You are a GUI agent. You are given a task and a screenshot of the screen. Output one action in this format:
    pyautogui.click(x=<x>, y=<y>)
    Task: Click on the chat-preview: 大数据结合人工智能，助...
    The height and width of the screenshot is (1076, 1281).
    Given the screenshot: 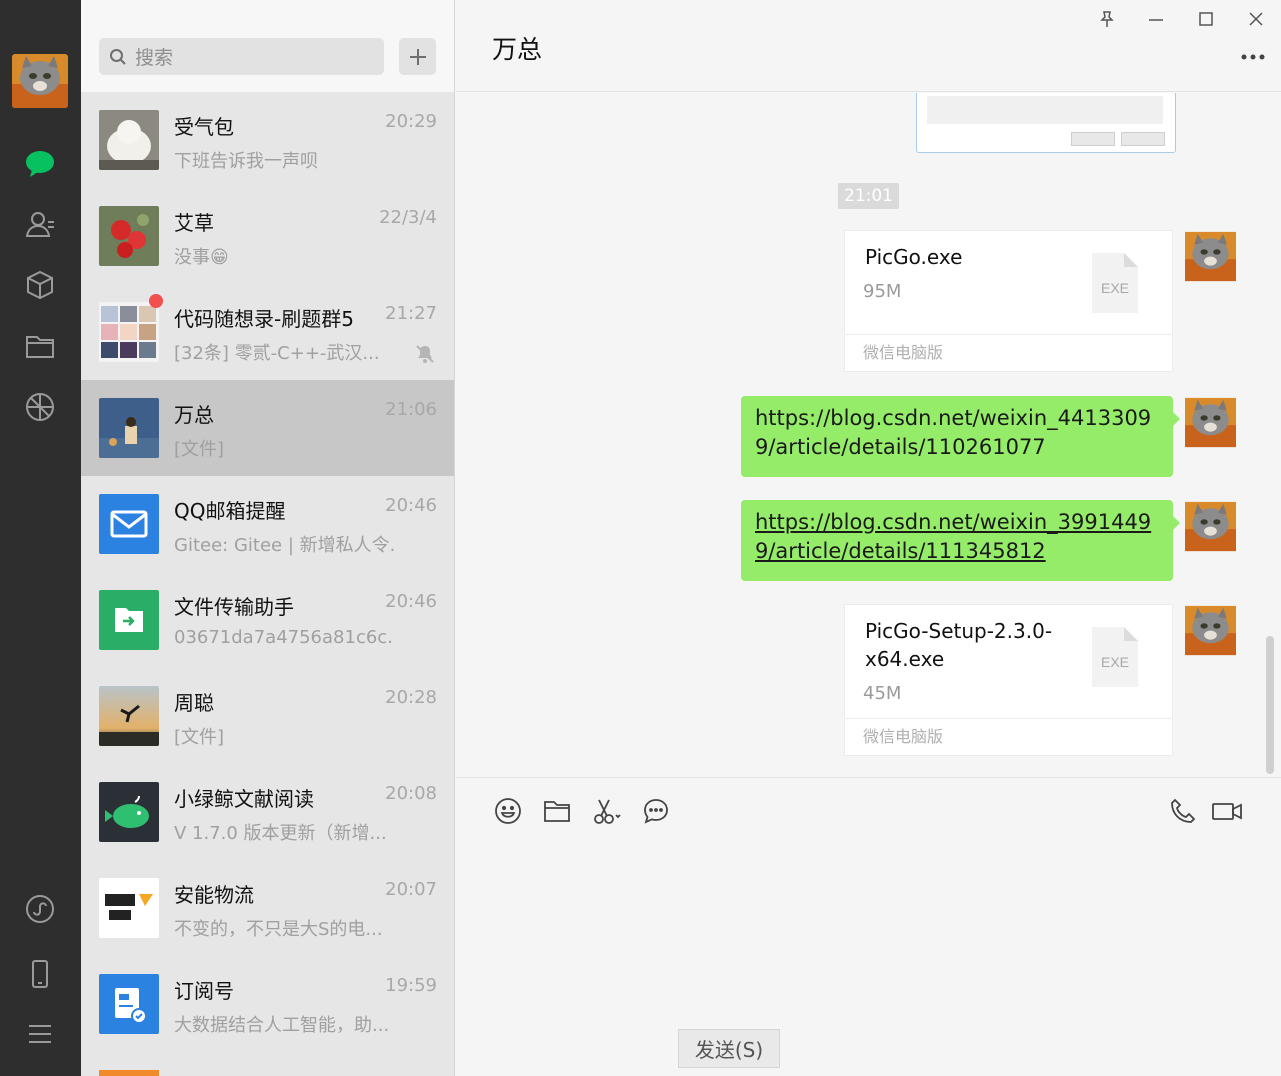 What is the action you would take?
    pyautogui.click(x=282, y=1025)
    